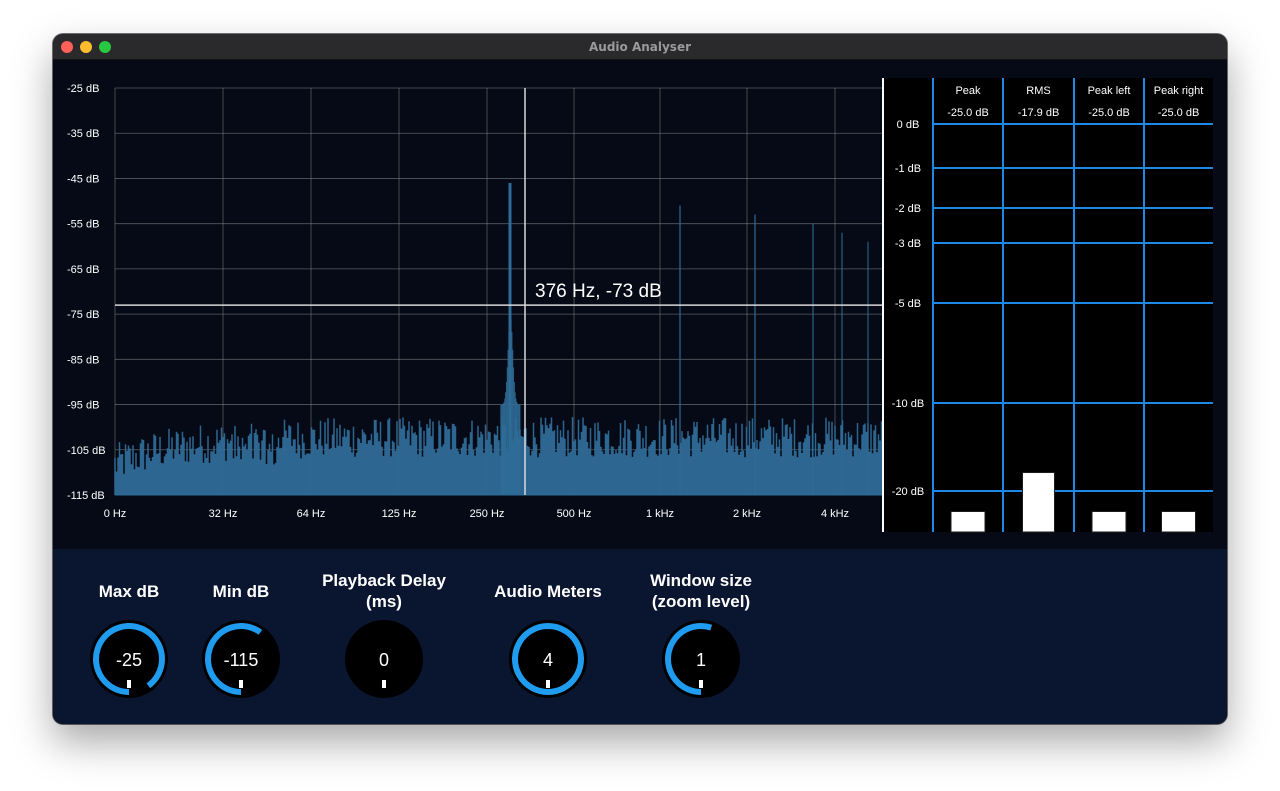 This screenshot has height=791, width=1280. Describe the element at coordinates (701, 601) in the screenshot. I see `knob-label-line: (zoom level)` at that location.